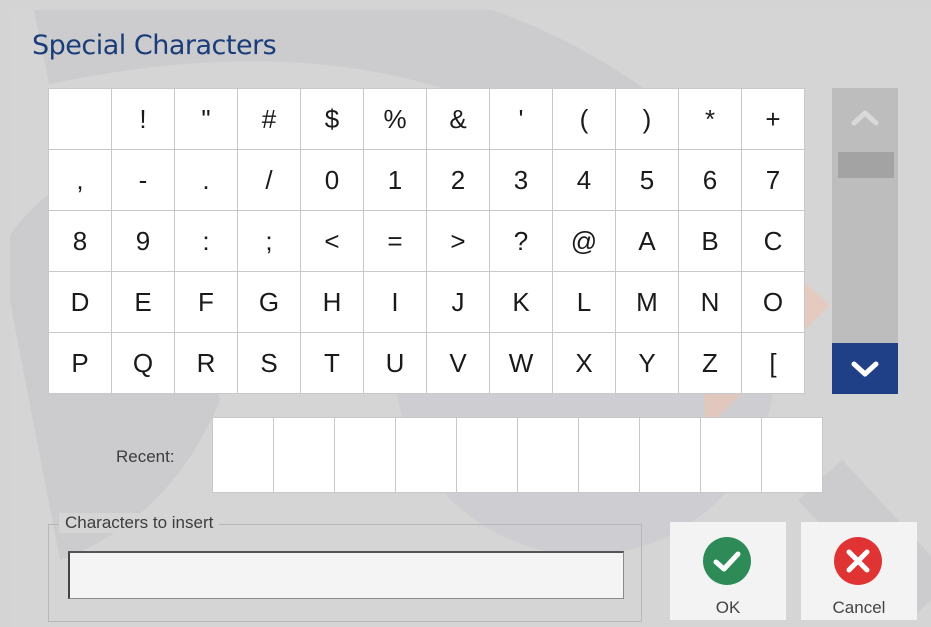  What do you see at coordinates (395, 180) in the screenshot?
I see `character-cell: 1` at bounding box center [395, 180].